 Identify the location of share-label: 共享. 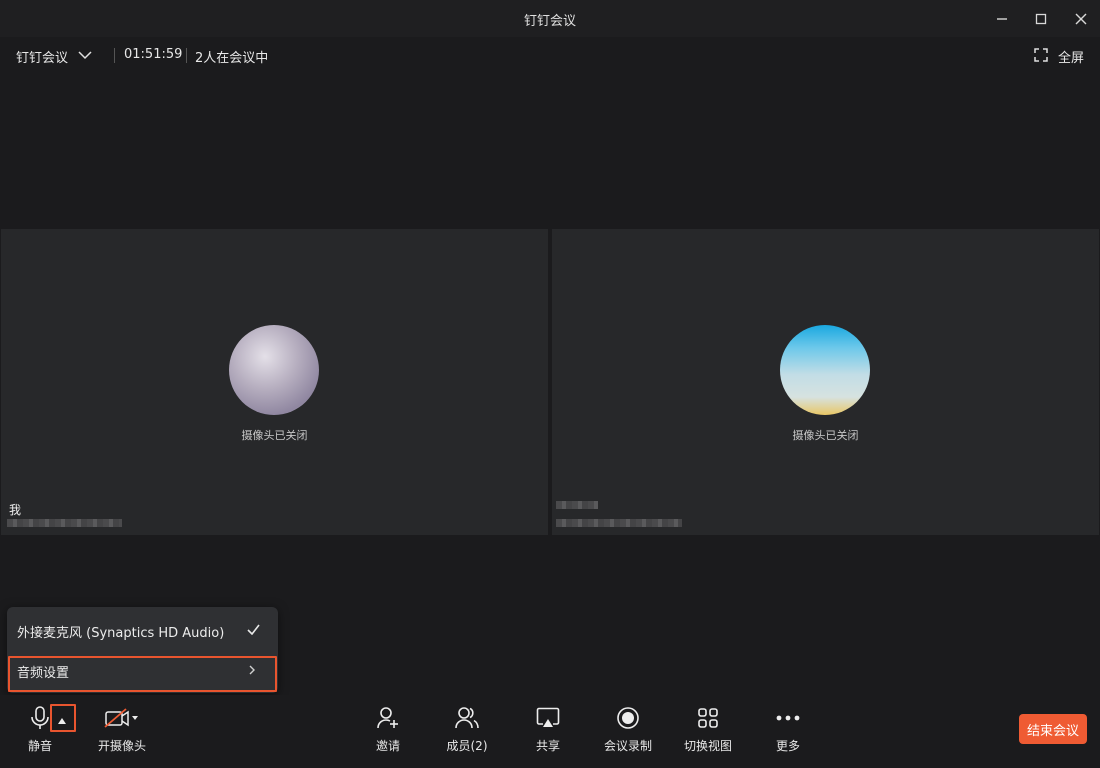
(547, 746).